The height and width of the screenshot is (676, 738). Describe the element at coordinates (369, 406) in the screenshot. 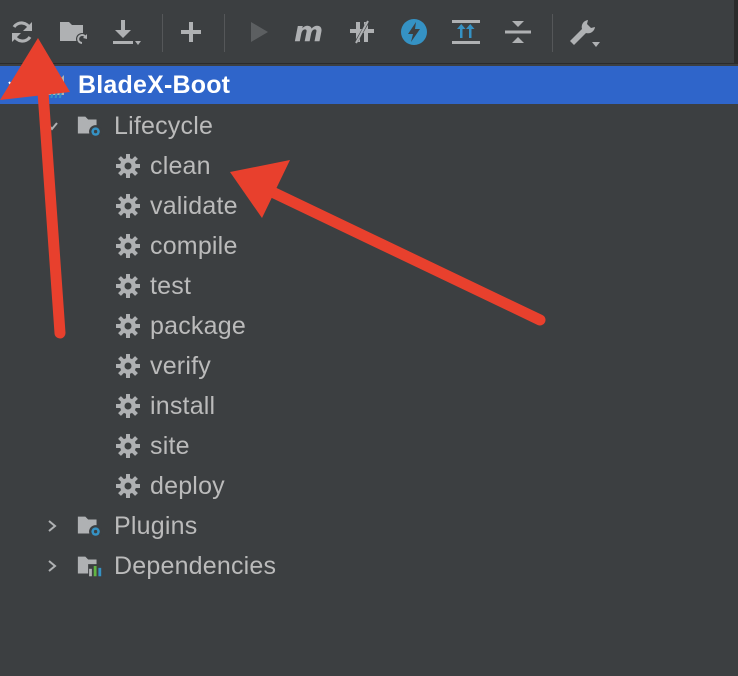

I see `tree-row-goal-install: install` at that location.